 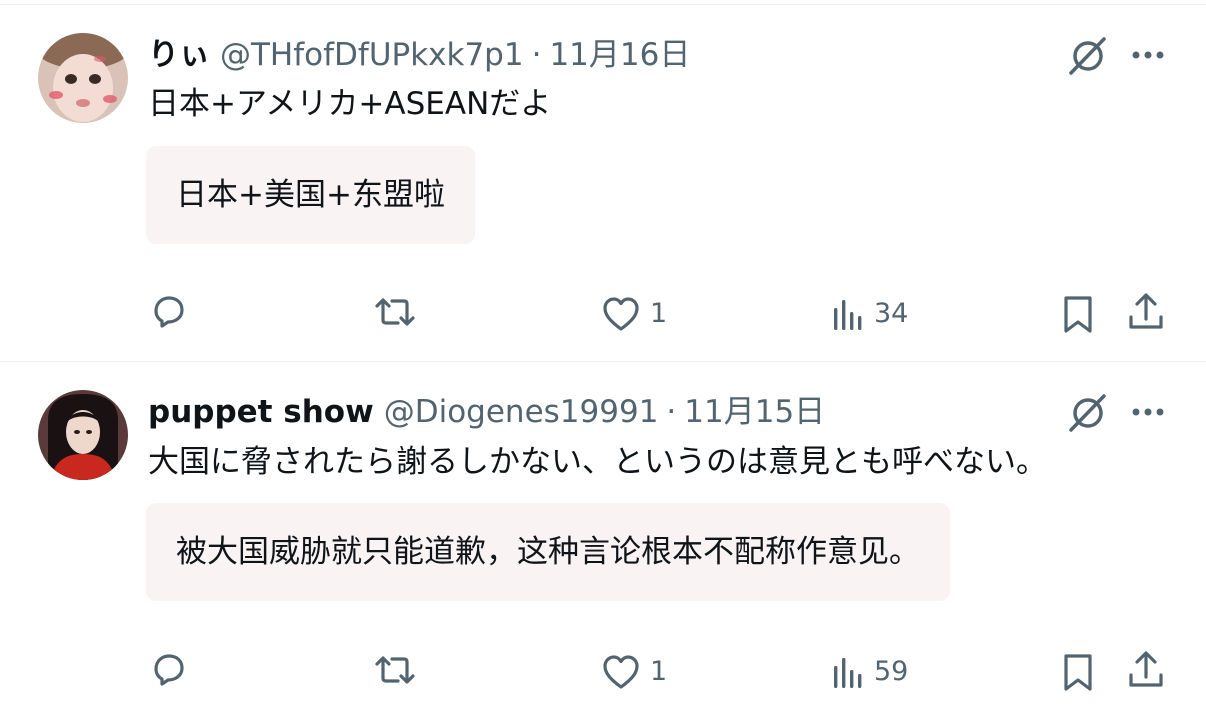 What do you see at coordinates (869, 314) in the screenshot?
I see `views-button: 34` at bounding box center [869, 314].